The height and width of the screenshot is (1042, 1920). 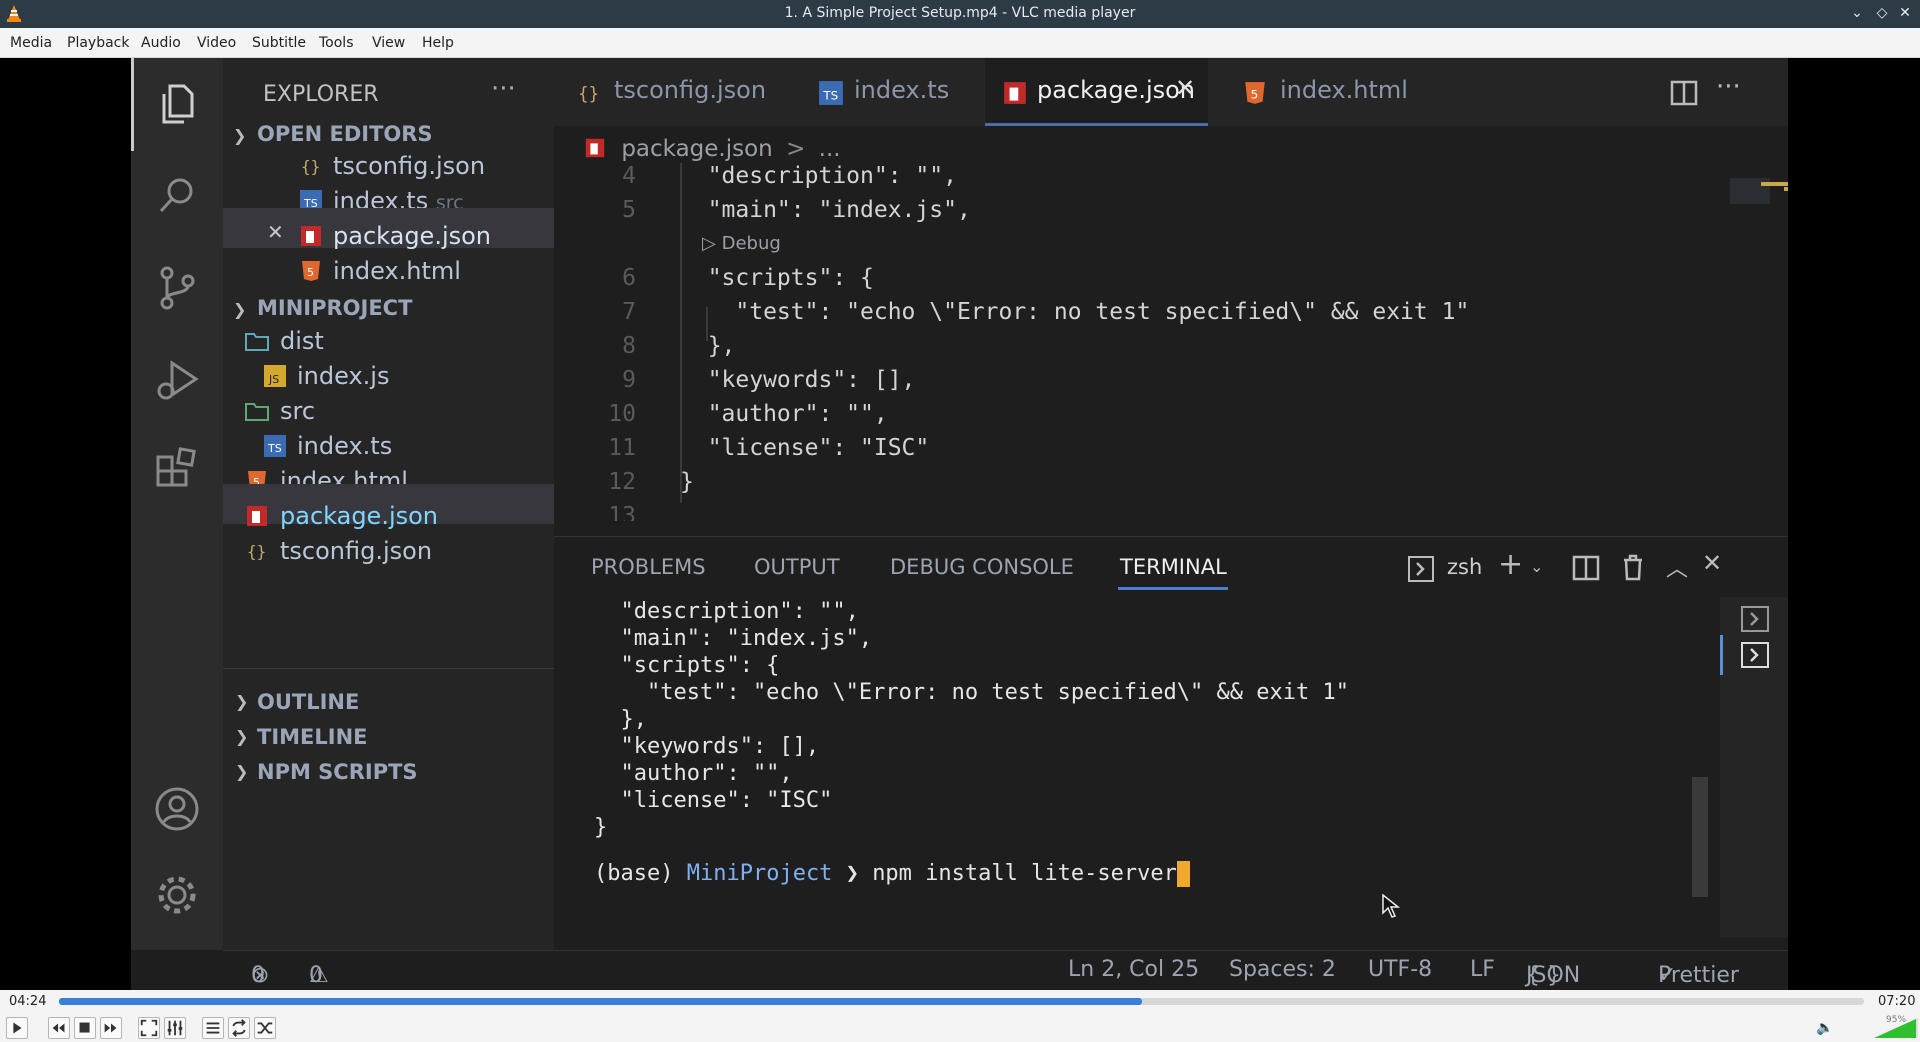 I want to click on more-actions-icon: ···, so click(x=1728, y=87).